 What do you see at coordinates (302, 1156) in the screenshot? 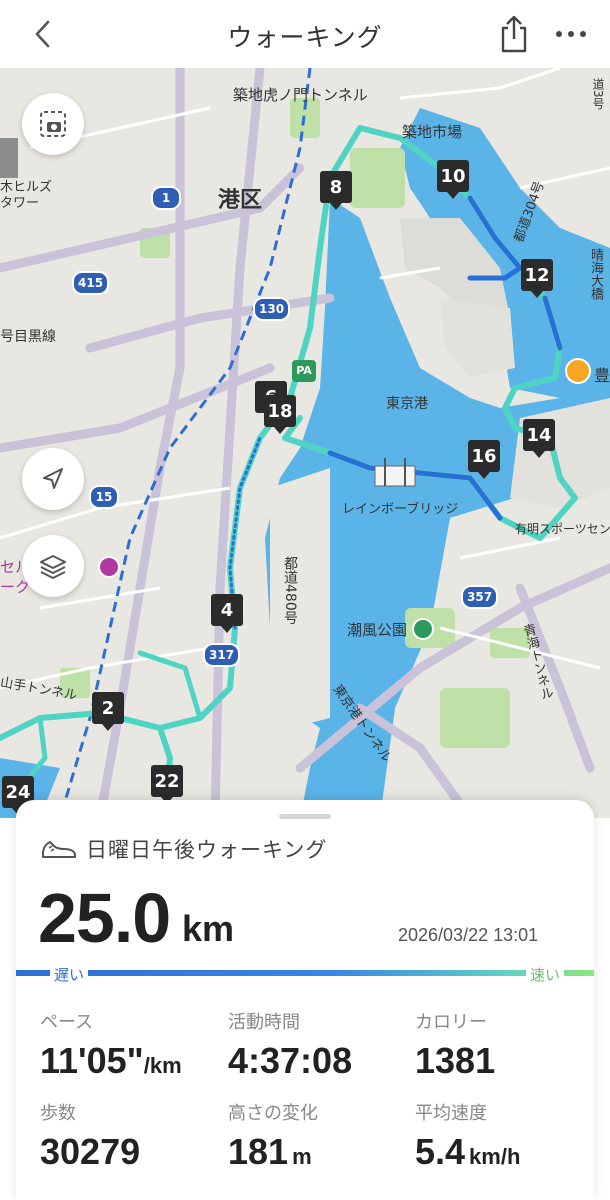
I see `elevation-unit: m` at bounding box center [302, 1156].